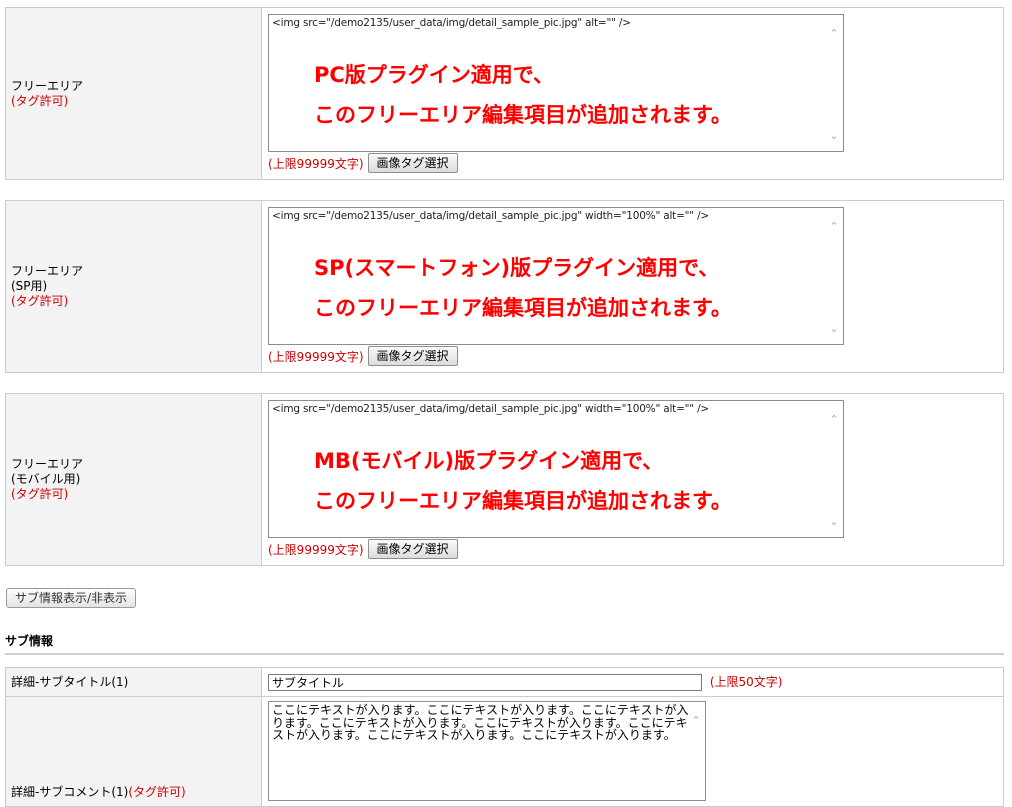  I want to click on free-area-pc-overlay-line2: このフリーエリア編集項目が追加されます。, so click(523, 115).